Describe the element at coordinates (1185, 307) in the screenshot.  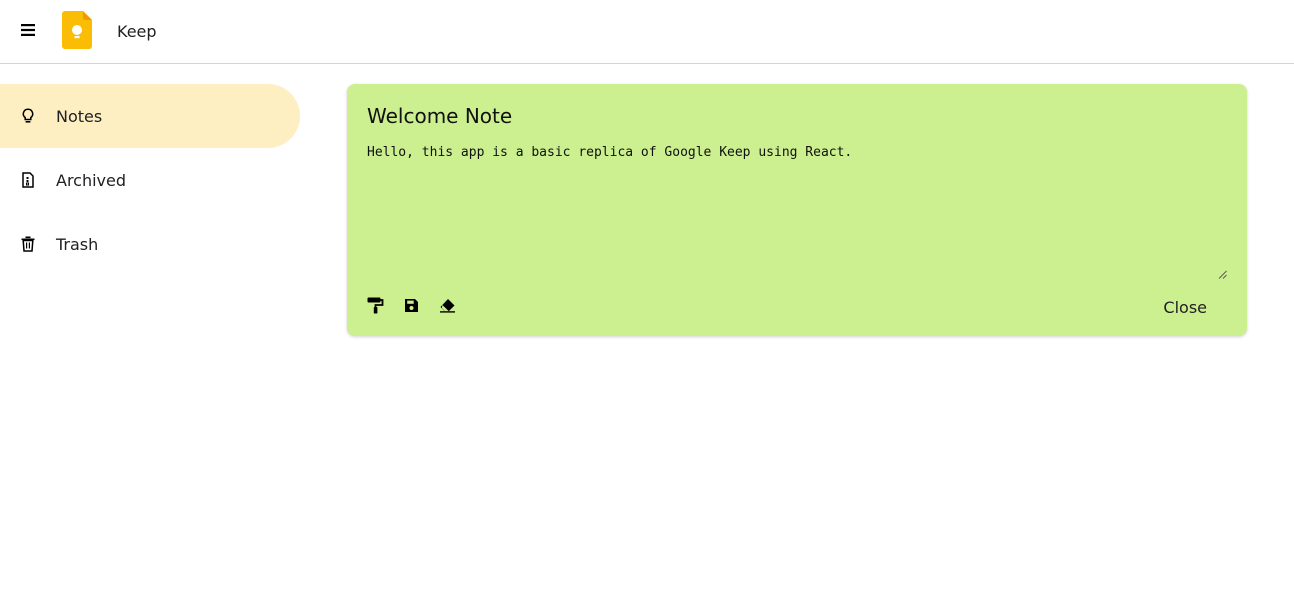
I see `close-button: Close` at that location.